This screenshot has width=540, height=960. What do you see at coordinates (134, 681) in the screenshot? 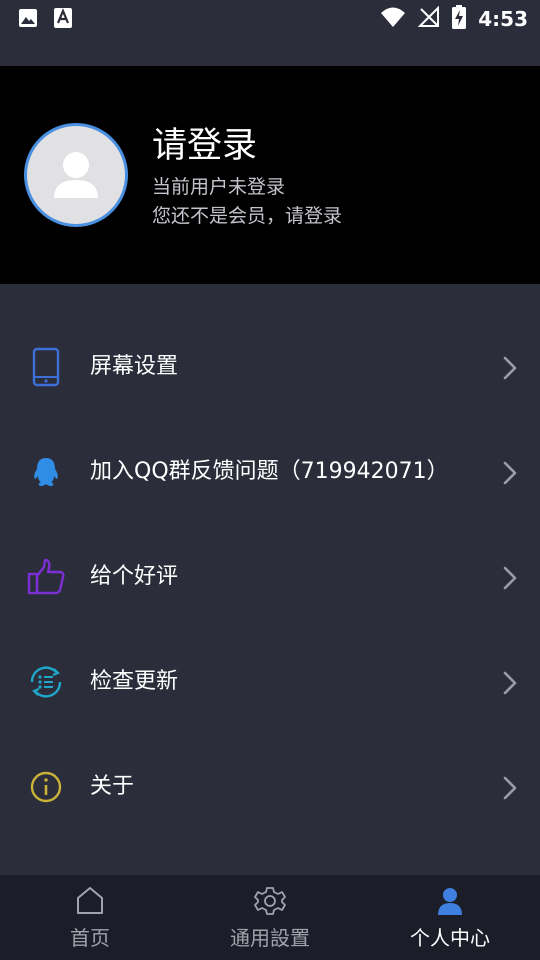
I see `menu-item-label: 检查更新` at bounding box center [134, 681].